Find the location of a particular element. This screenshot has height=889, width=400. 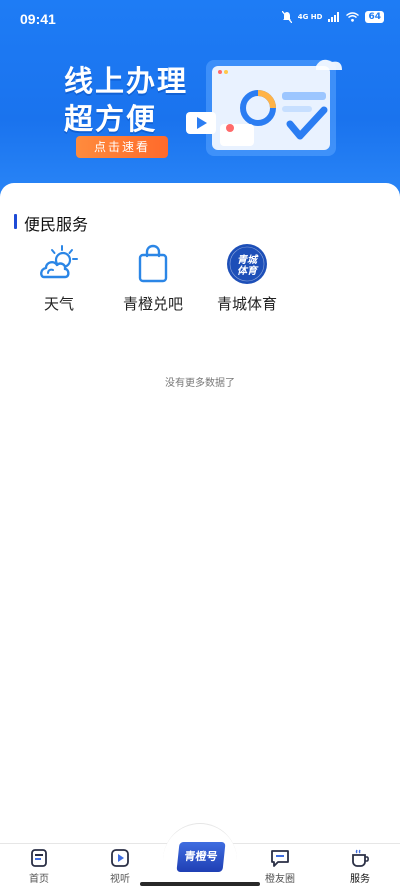

empty-state-text: 没有更多数据了 is located at coordinates (200, 383).